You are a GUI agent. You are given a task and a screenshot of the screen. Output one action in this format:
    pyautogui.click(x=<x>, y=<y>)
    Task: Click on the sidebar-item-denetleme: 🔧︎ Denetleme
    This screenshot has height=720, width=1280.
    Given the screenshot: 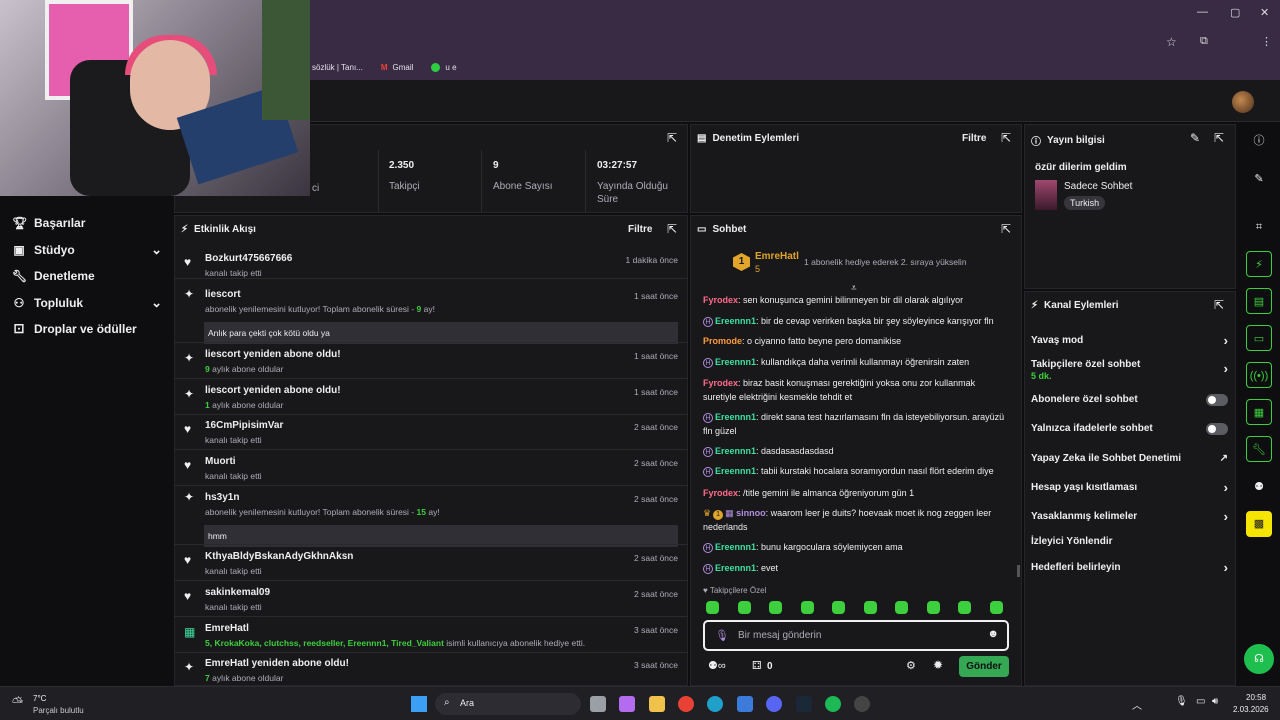 What is the action you would take?
    pyautogui.click(x=87, y=276)
    